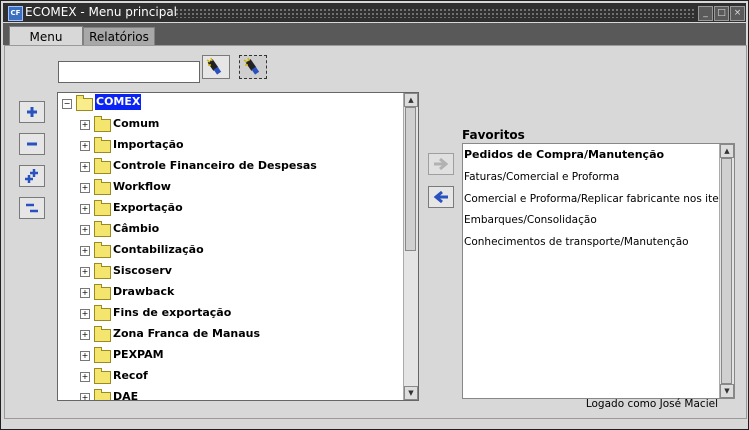 Image resolution: width=749 pixels, height=430 pixels. Describe the element at coordinates (130, 375) in the screenshot. I see `tree-item-label: Recof` at that location.